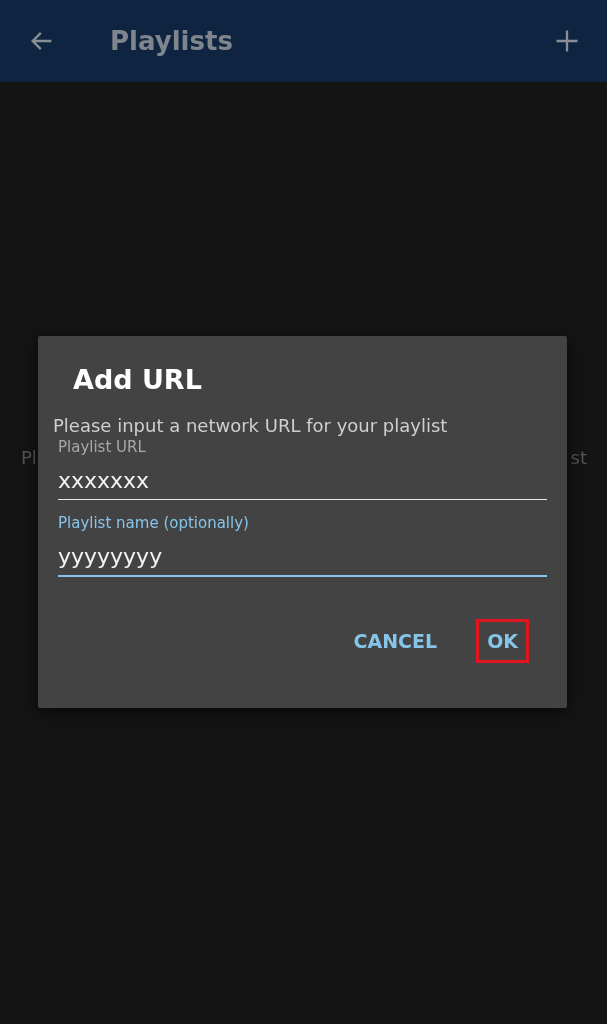 The image size is (607, 1024). What do you see at coordinates (302, 478) in the screenshot?
I see `input-field: xxxxxxx` at bounding box center [302, 478].